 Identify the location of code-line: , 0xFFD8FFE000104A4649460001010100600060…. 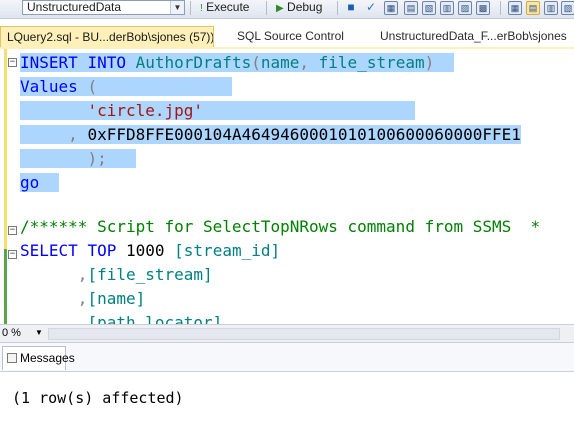
(270, 135).